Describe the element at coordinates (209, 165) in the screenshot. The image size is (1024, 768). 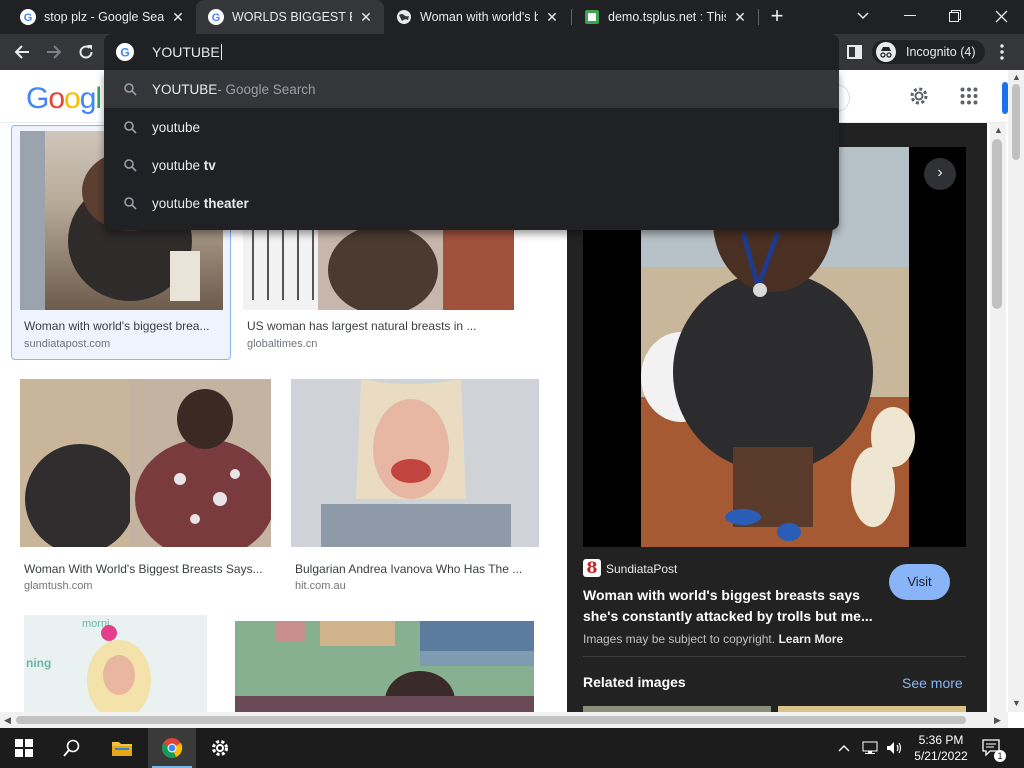
I see `suggestion-bold: tv` at that location.